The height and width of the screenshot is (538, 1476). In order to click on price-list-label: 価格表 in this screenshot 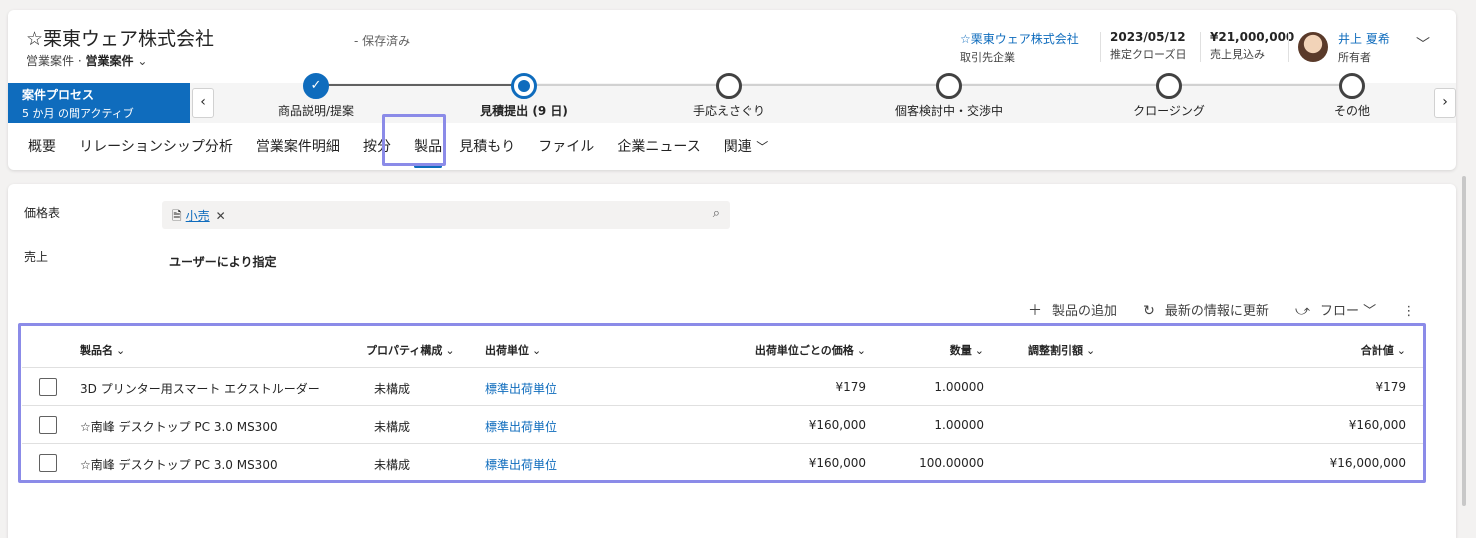, I will do `click(42, 213)`.